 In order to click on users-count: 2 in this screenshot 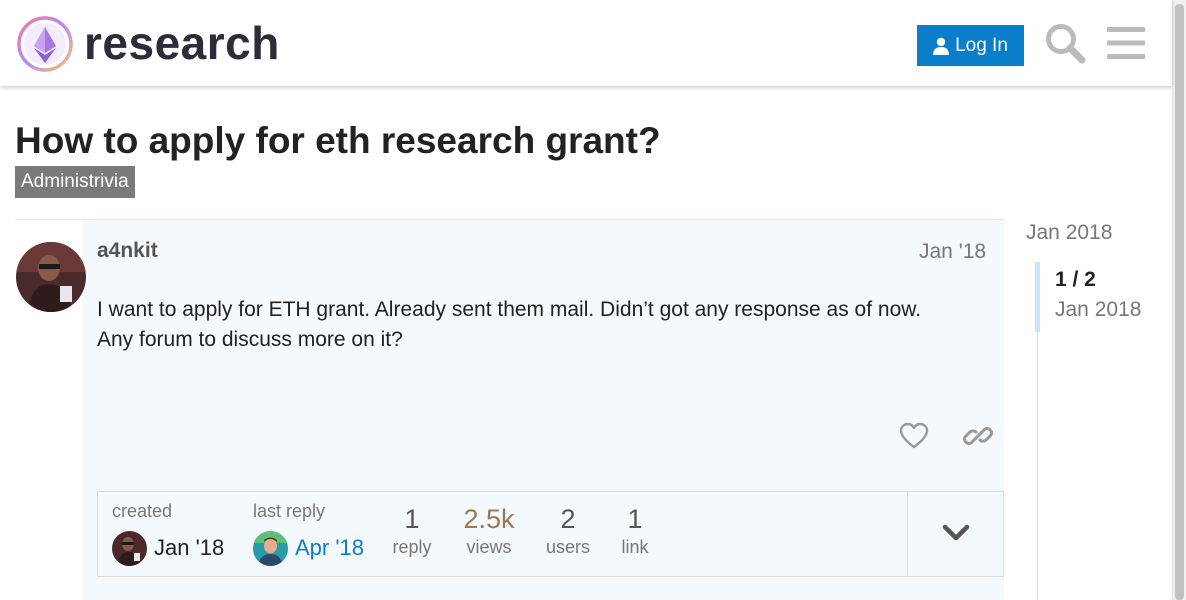, I will do `click(568, 519)`.